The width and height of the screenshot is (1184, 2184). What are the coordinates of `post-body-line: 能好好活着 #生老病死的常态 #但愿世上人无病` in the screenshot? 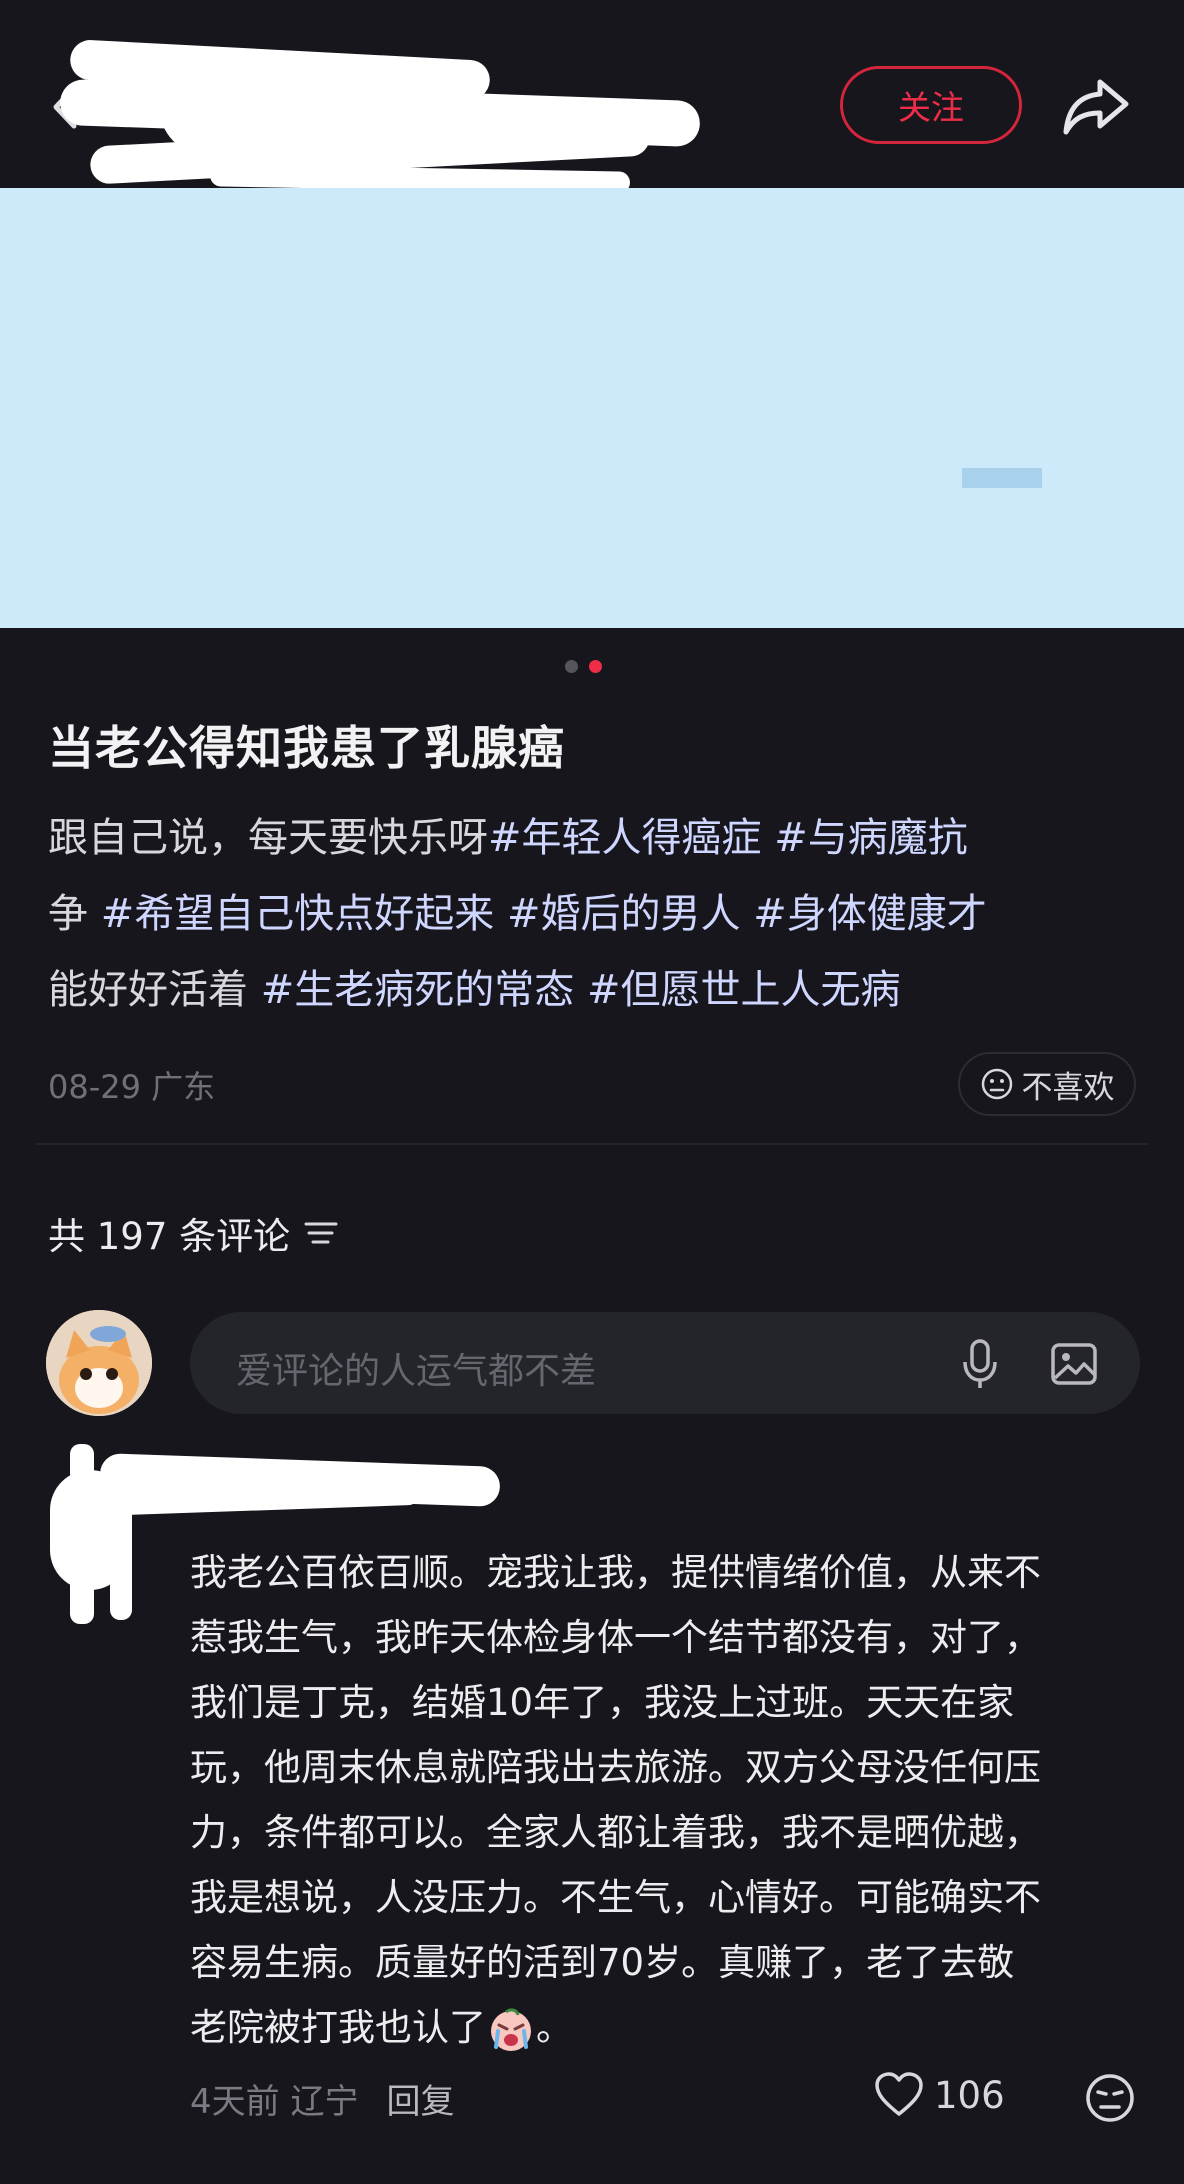 It's located at (598, 990).